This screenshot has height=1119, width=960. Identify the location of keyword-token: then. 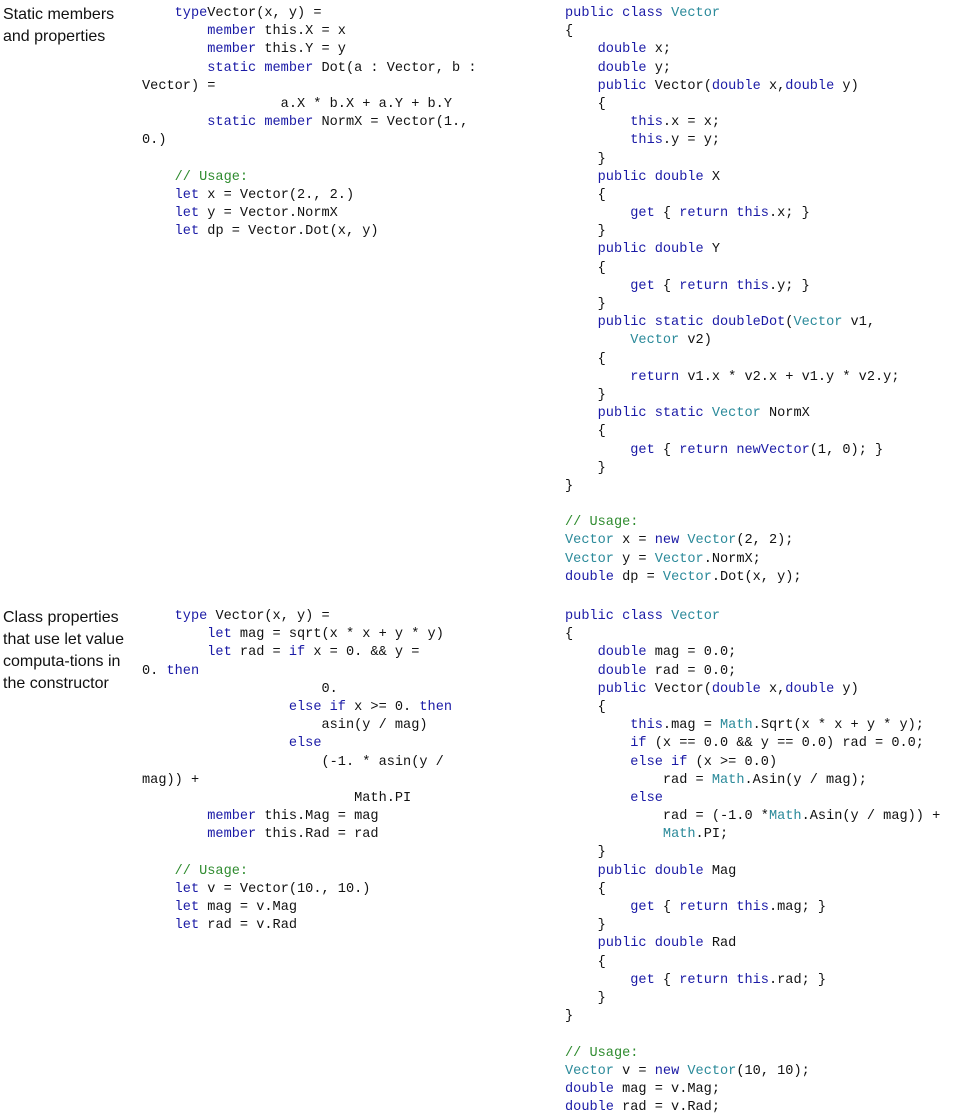
(436, 707).